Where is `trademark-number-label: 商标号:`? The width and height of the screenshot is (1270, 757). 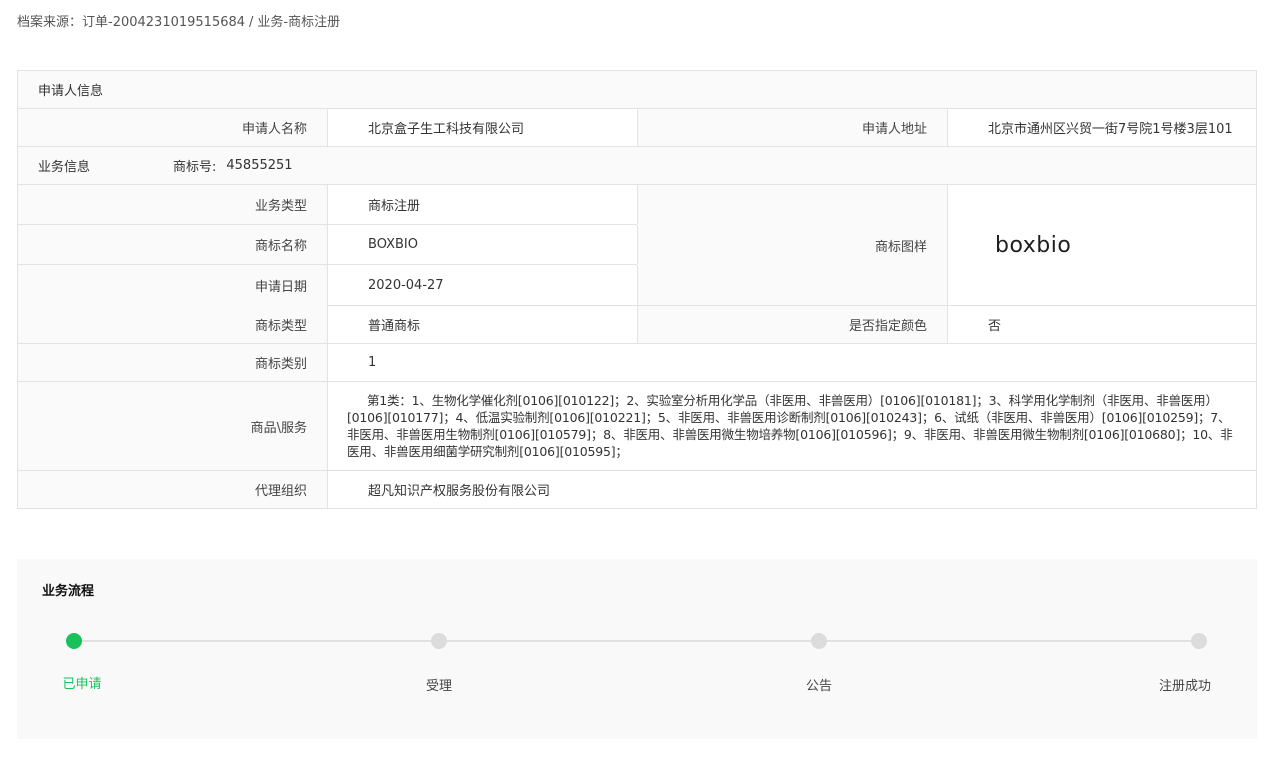 trademark-number-label: 商标号: is located at coordinates (195, 167).